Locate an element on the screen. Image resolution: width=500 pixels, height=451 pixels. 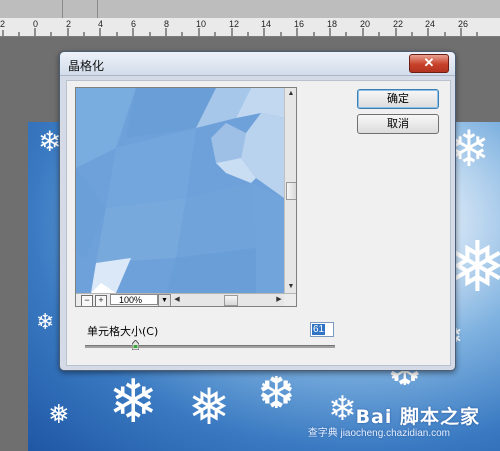
ruler-label: 14 is located at coordinates (266, 24).